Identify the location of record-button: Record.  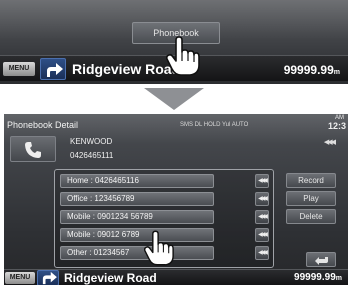
(311, 180).